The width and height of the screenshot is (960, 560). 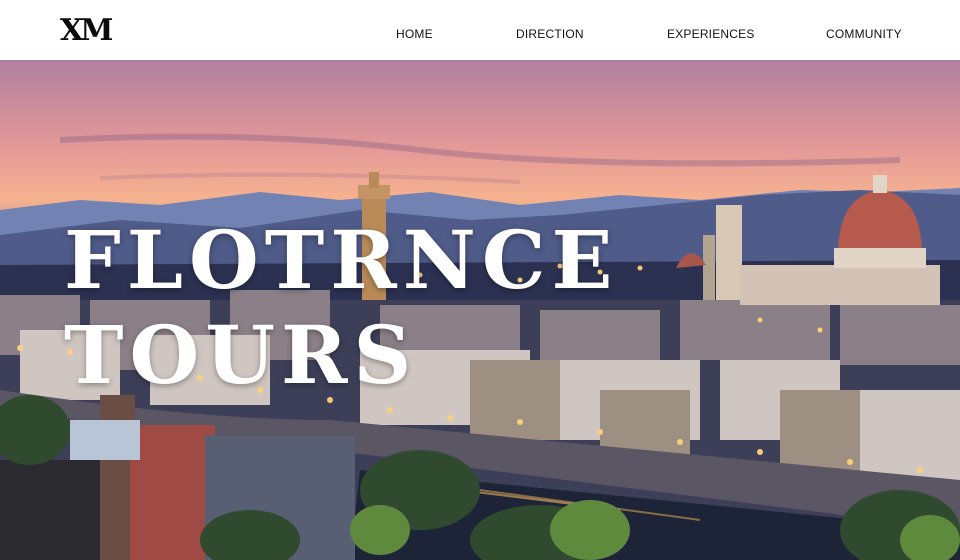 I want to click on top-navbar: XM HOME DIRECTION EXPERIENCES COMMUNITY, so click(x=480, y=30).